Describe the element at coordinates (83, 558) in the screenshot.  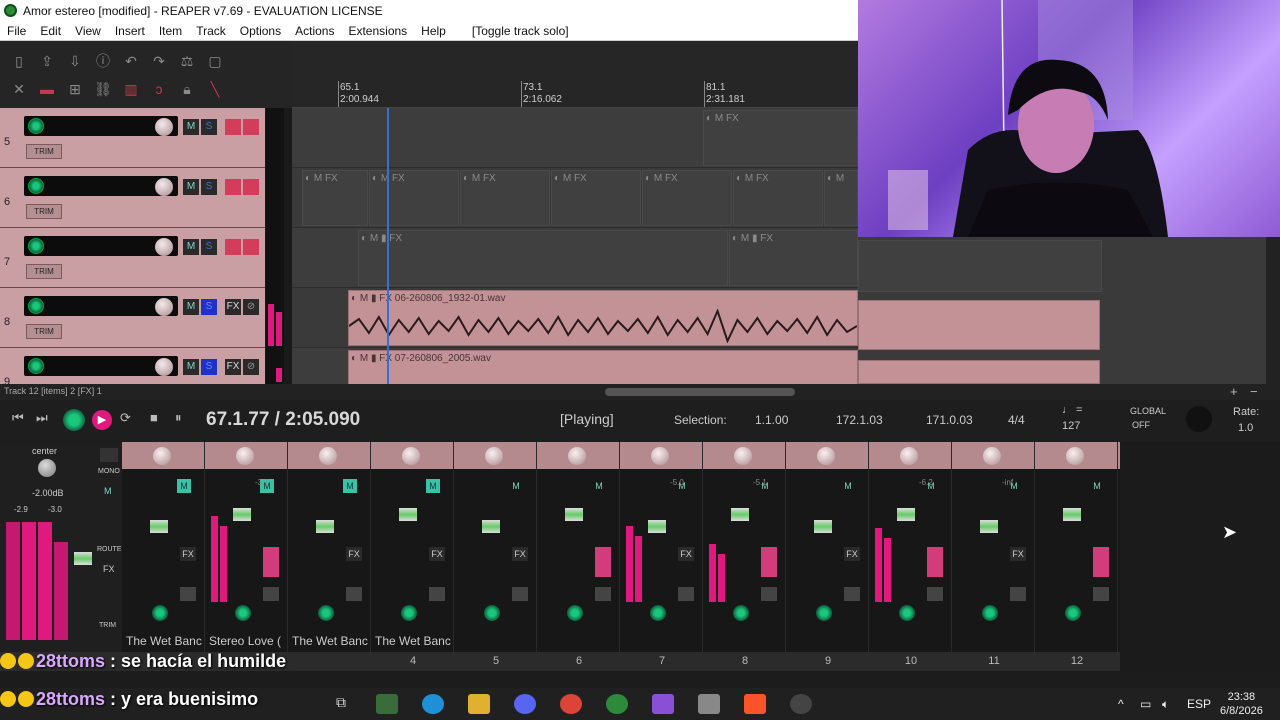
I see `master-fader` at that location.